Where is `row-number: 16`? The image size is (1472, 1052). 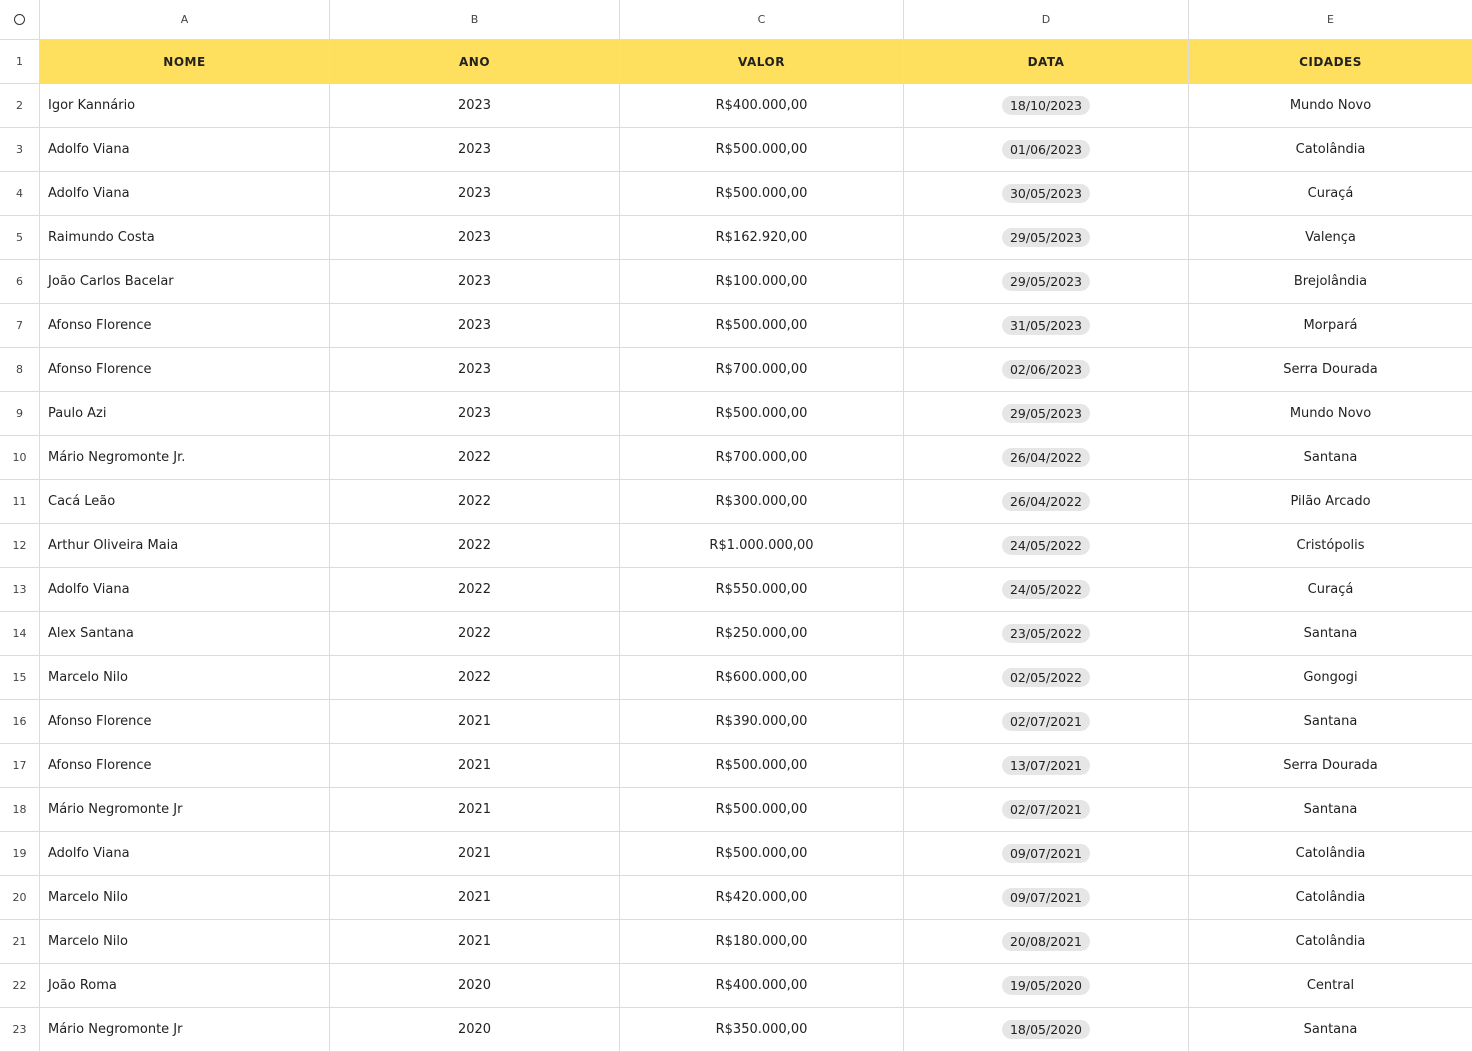 row-number: 16 is located at coordinates (20, 722).